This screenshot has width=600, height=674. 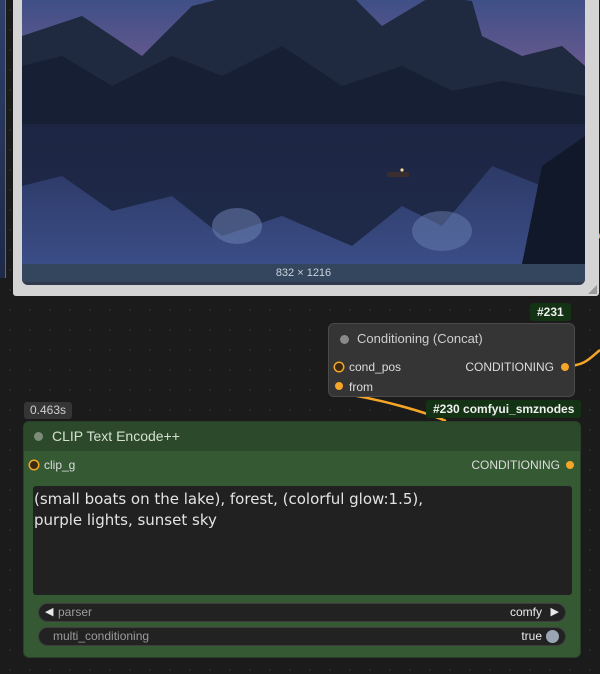 I want to click on node-title: CLIP Text Encode++, so click(x=116, y=436).